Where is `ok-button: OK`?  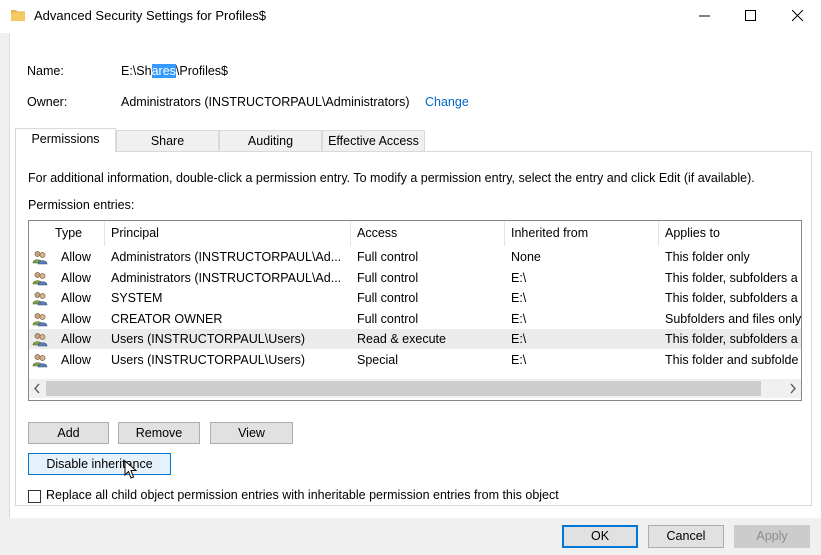 ok-button: OK is located at coordinates (600, 536).